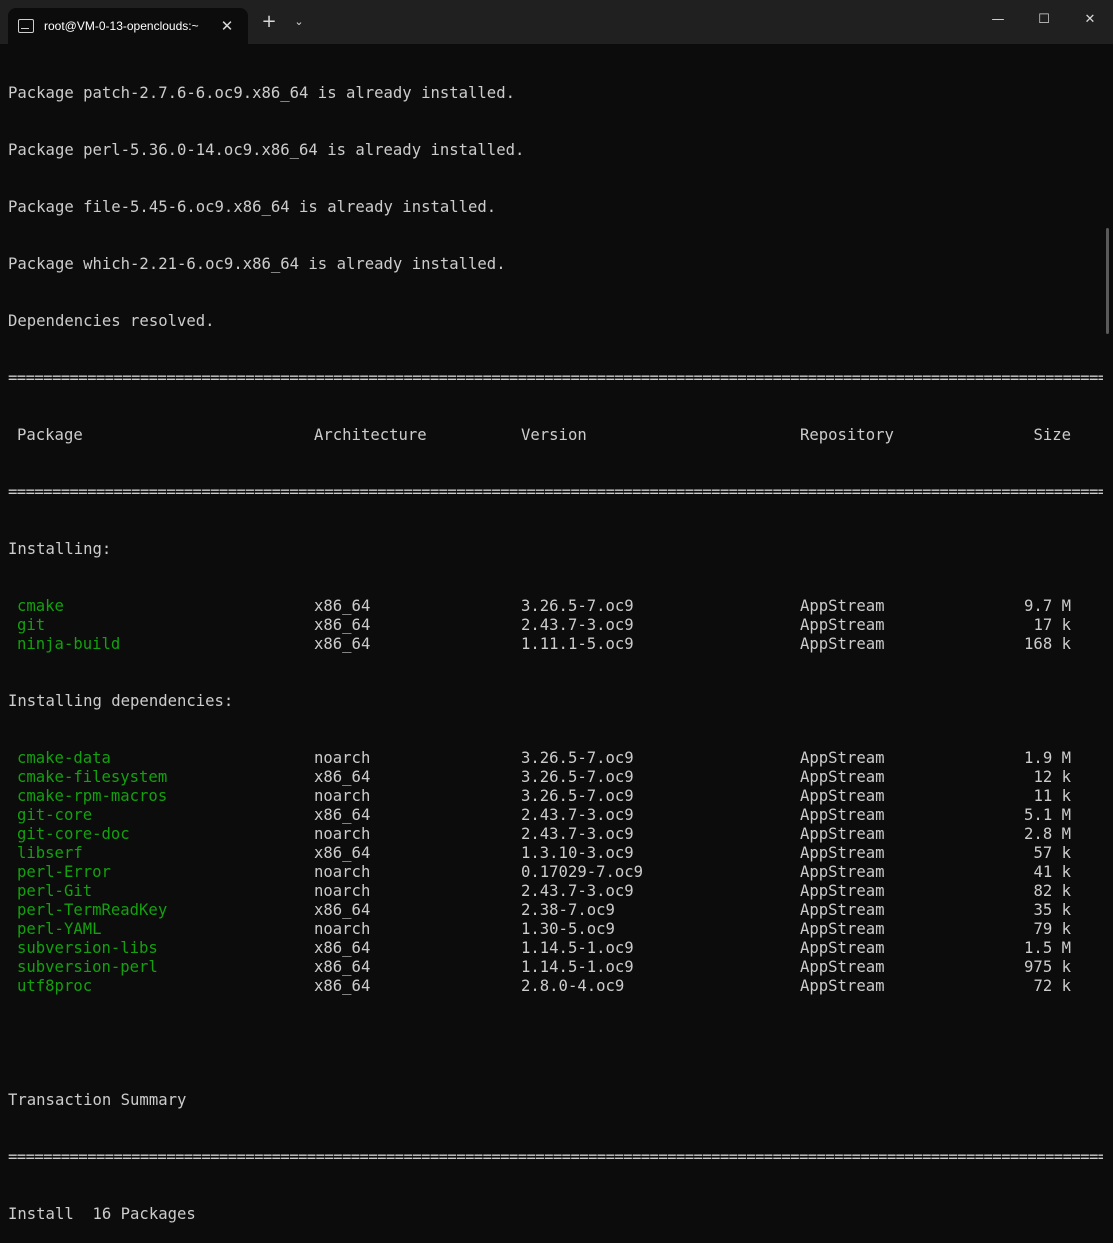 This screenshot has height=1243, width=1113. What do you see at coordinates (299, 22) in the screenshot?
I see `chevron-down-icon: ⌄` at bounding box center [299, 22].